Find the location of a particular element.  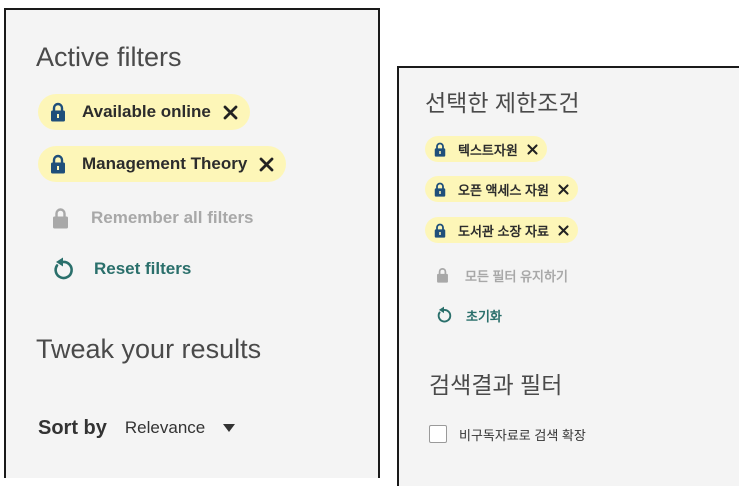

remember-all-filters-button-ko: 모든 필터 유지하기 is located at coordinates (502, 275).